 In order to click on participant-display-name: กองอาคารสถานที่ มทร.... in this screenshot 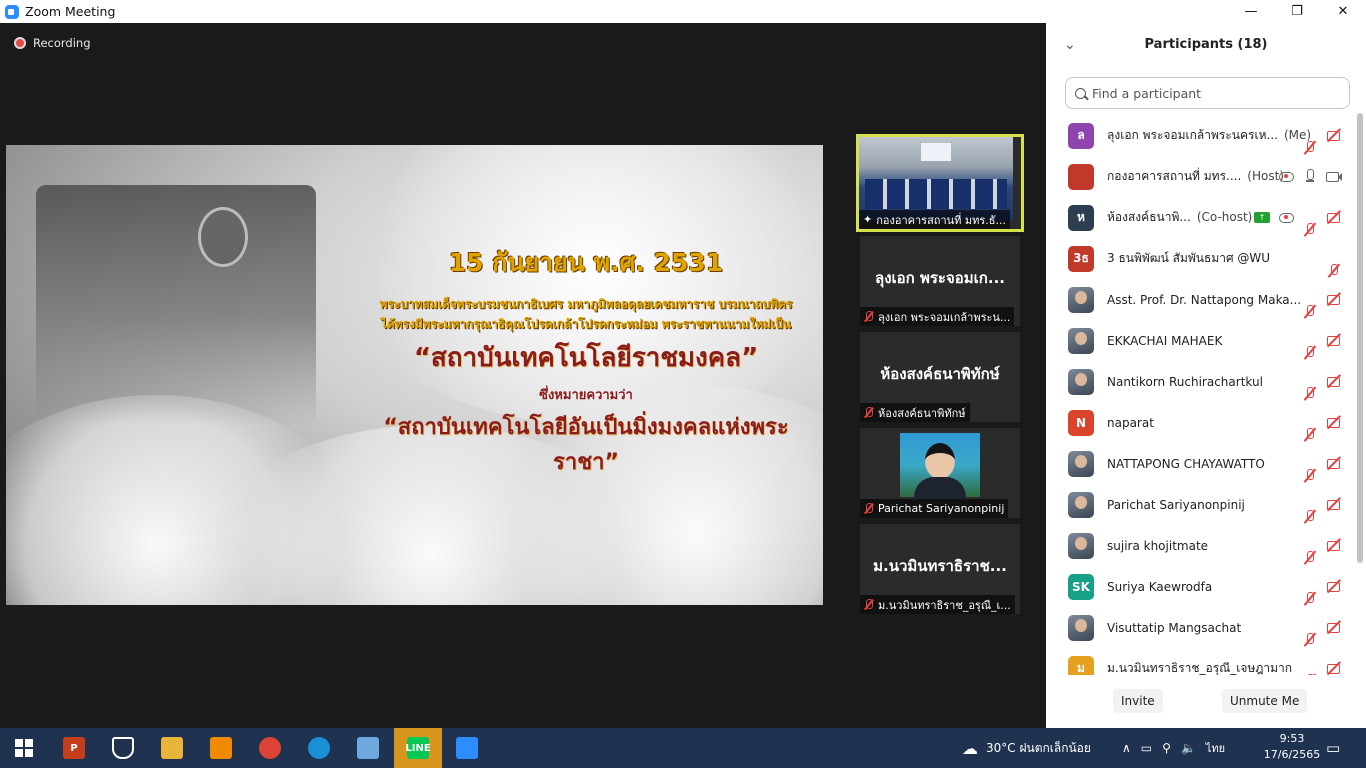, I will do `click(1174, 176)`.